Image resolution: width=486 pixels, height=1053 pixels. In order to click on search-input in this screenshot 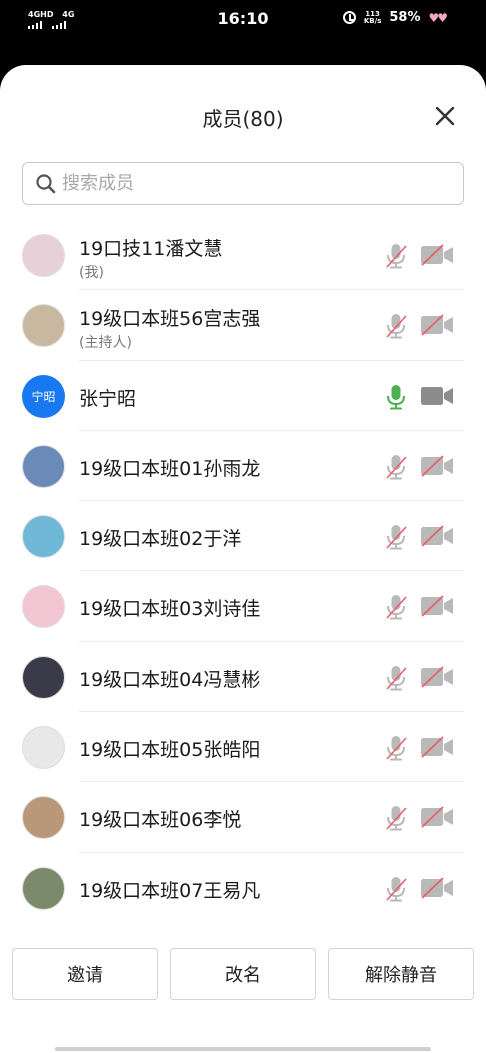, I will do `click(242, 183)`.